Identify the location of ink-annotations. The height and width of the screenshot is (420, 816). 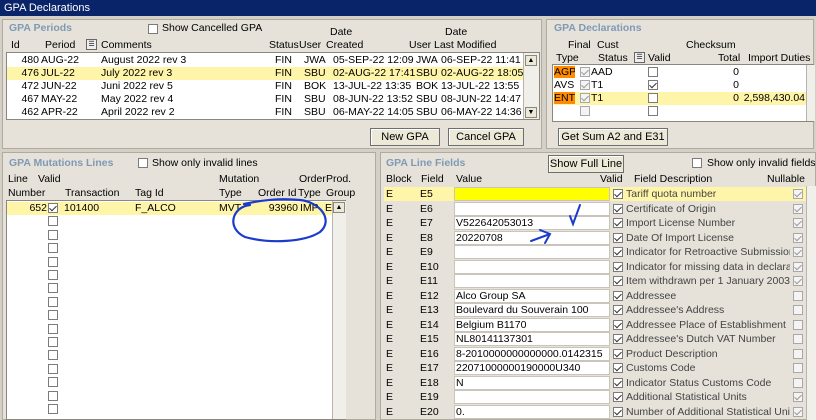
(406, 221).